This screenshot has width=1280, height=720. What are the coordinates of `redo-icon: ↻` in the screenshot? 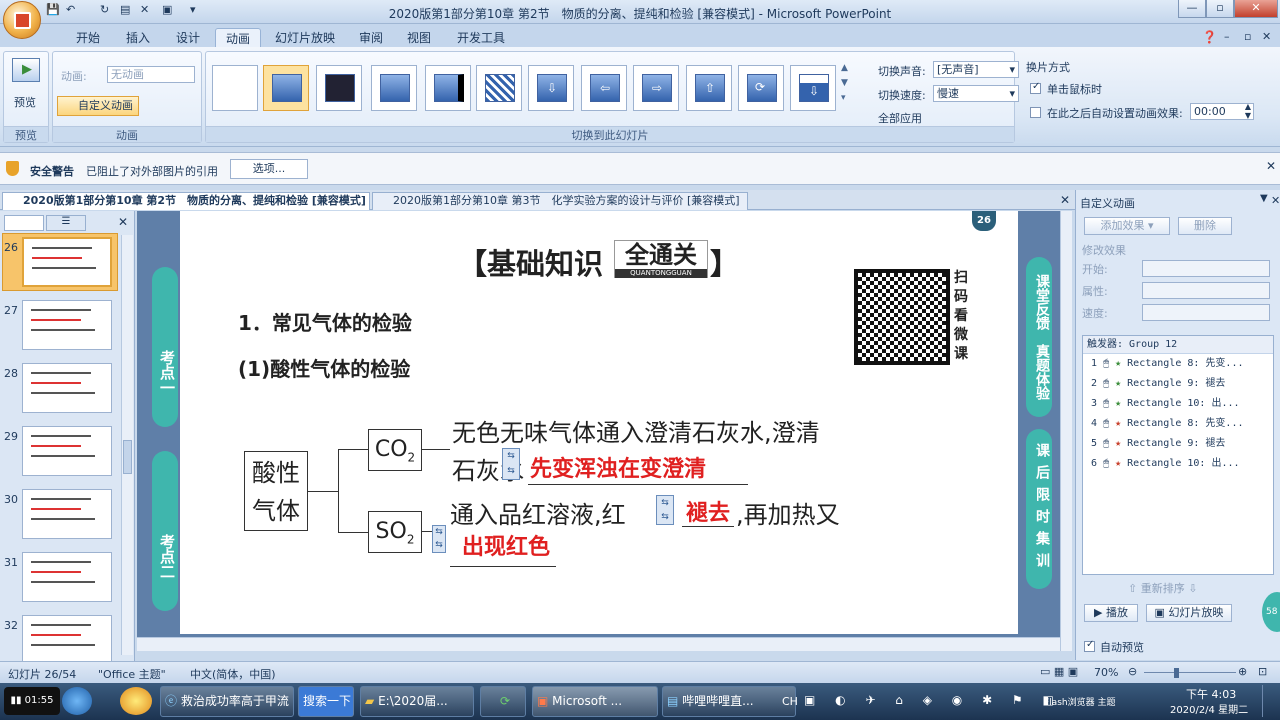 It's located at (104, 11).